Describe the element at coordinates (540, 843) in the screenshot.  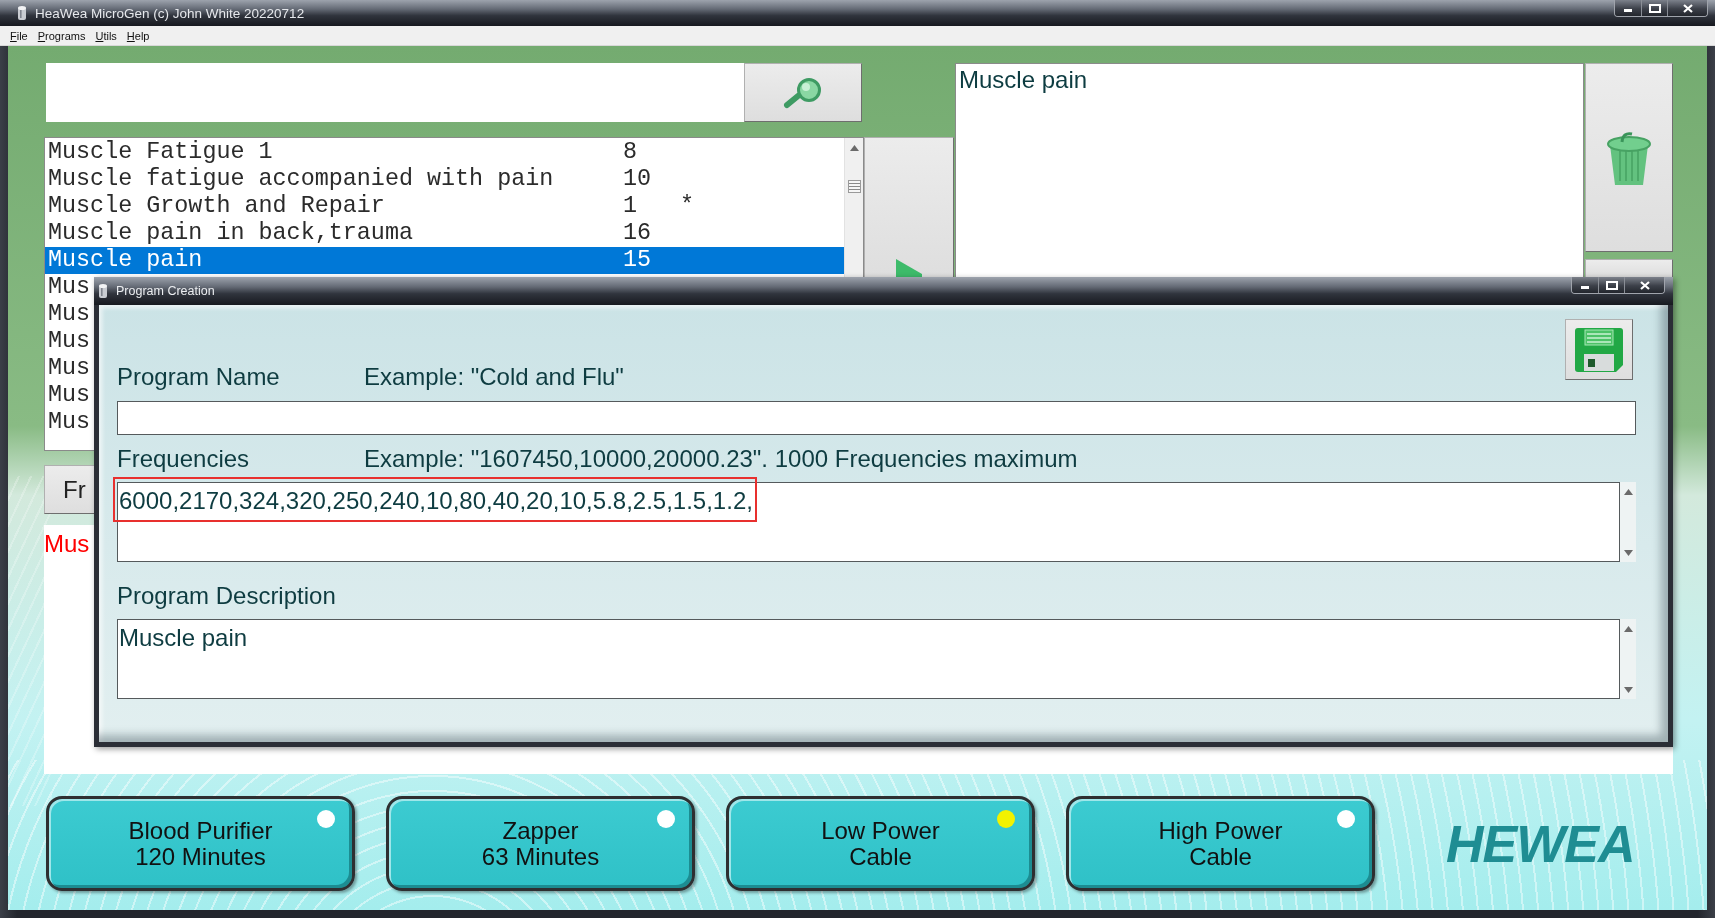
I see `mode-button: Zapper 63 Minutes` at that location.